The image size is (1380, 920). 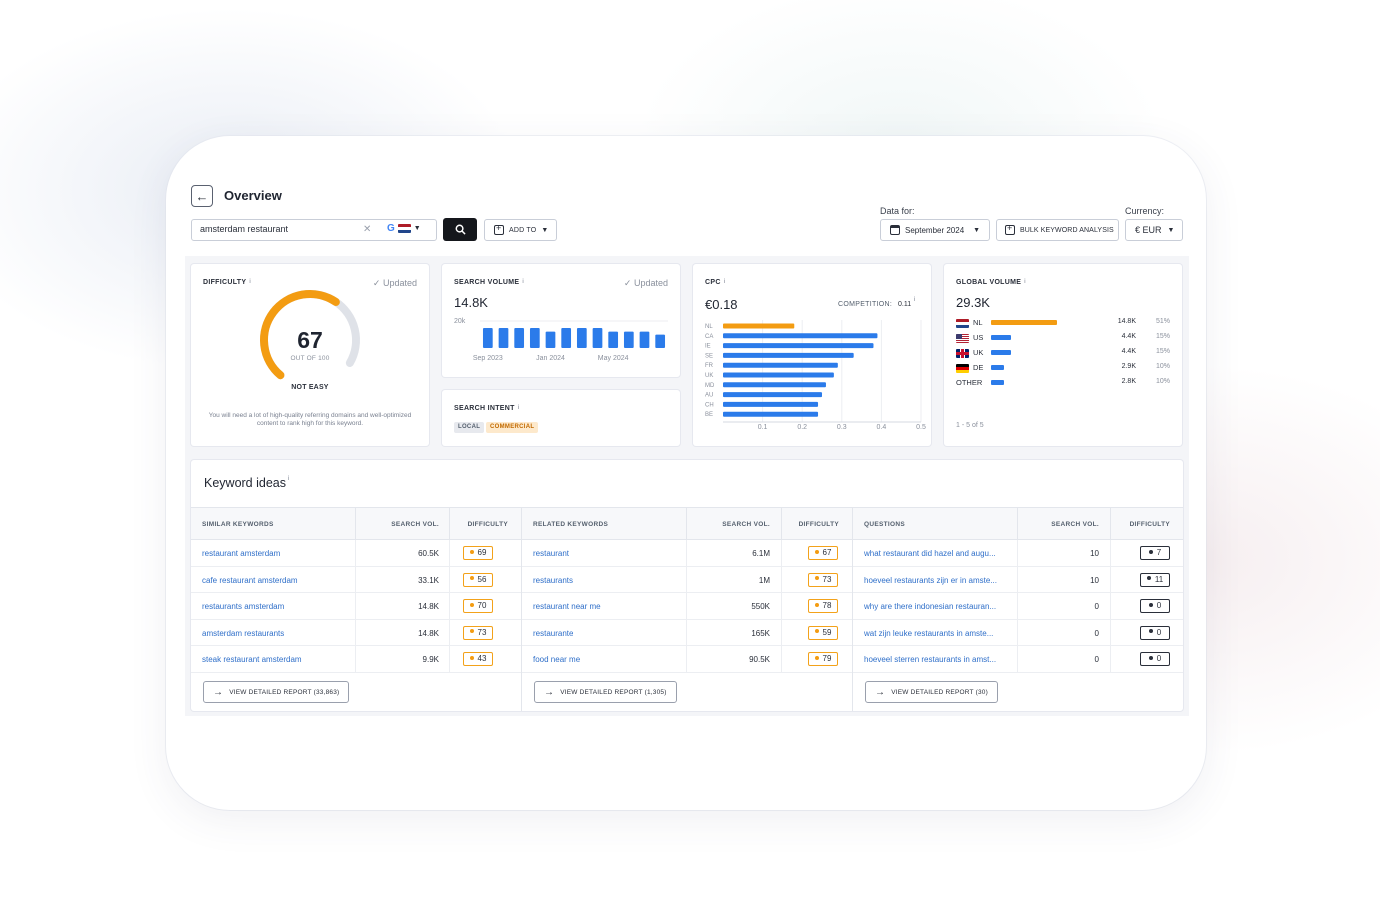 I want to click on table-row: wat zijn leuke restaurants in amste... 0 0, so click(x=1018, y=632).